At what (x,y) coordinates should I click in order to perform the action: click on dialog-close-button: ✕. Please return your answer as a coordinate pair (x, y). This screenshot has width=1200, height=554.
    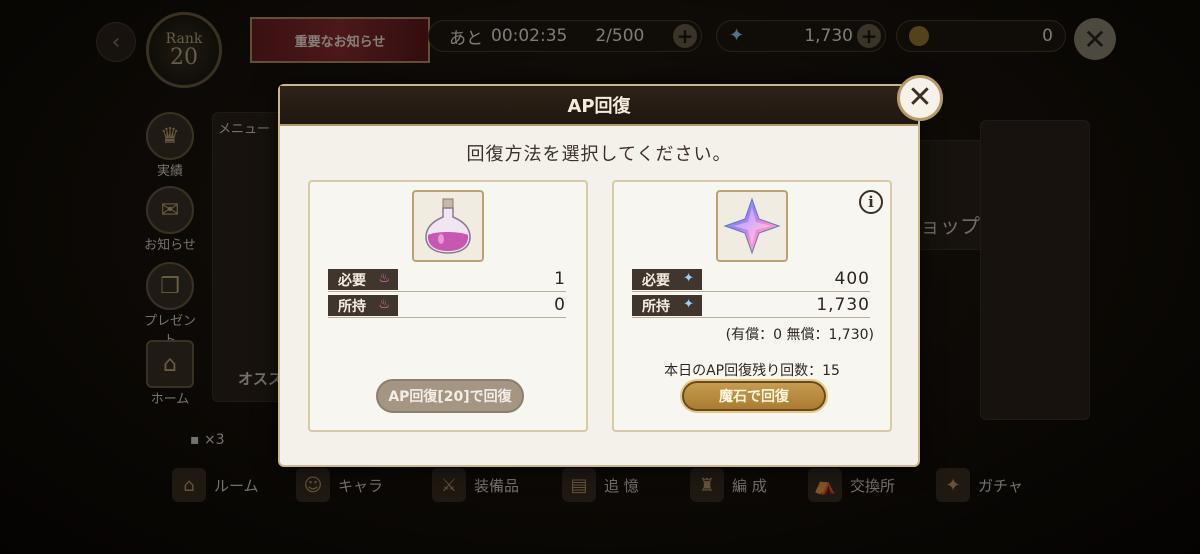
    Looking at the image, I should click on (920, 98).